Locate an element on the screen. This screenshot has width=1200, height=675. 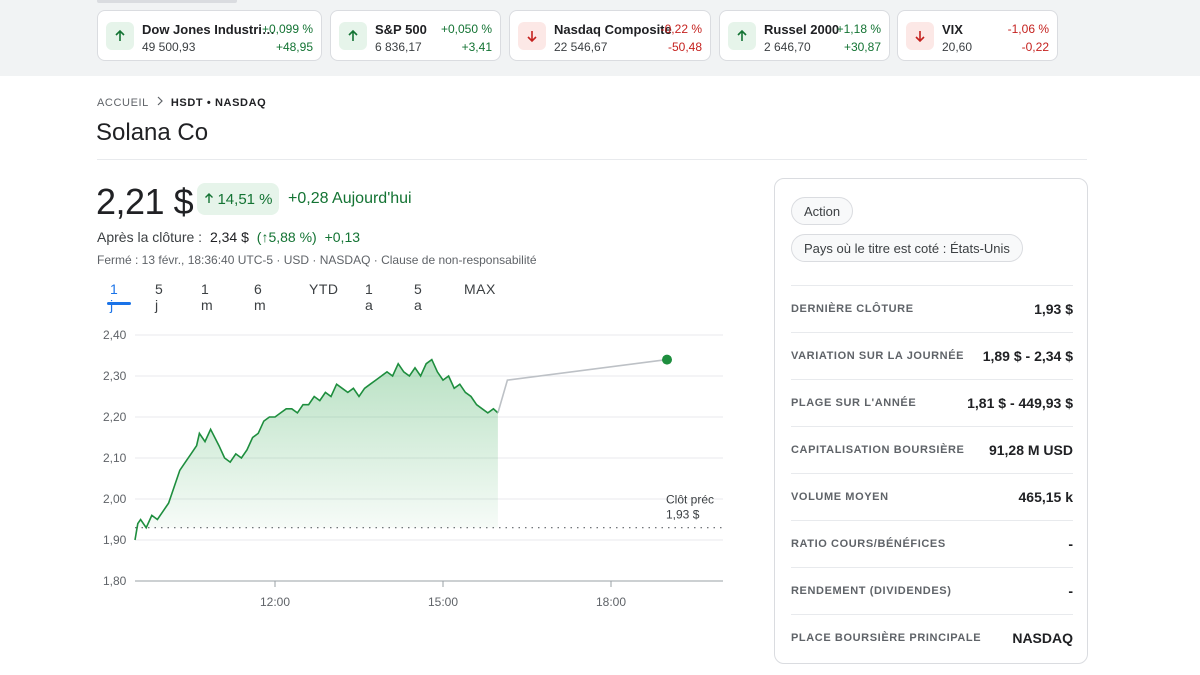
stat-row: VOLUME MOYEN 465,15 k is located at coordinates (932, 496).